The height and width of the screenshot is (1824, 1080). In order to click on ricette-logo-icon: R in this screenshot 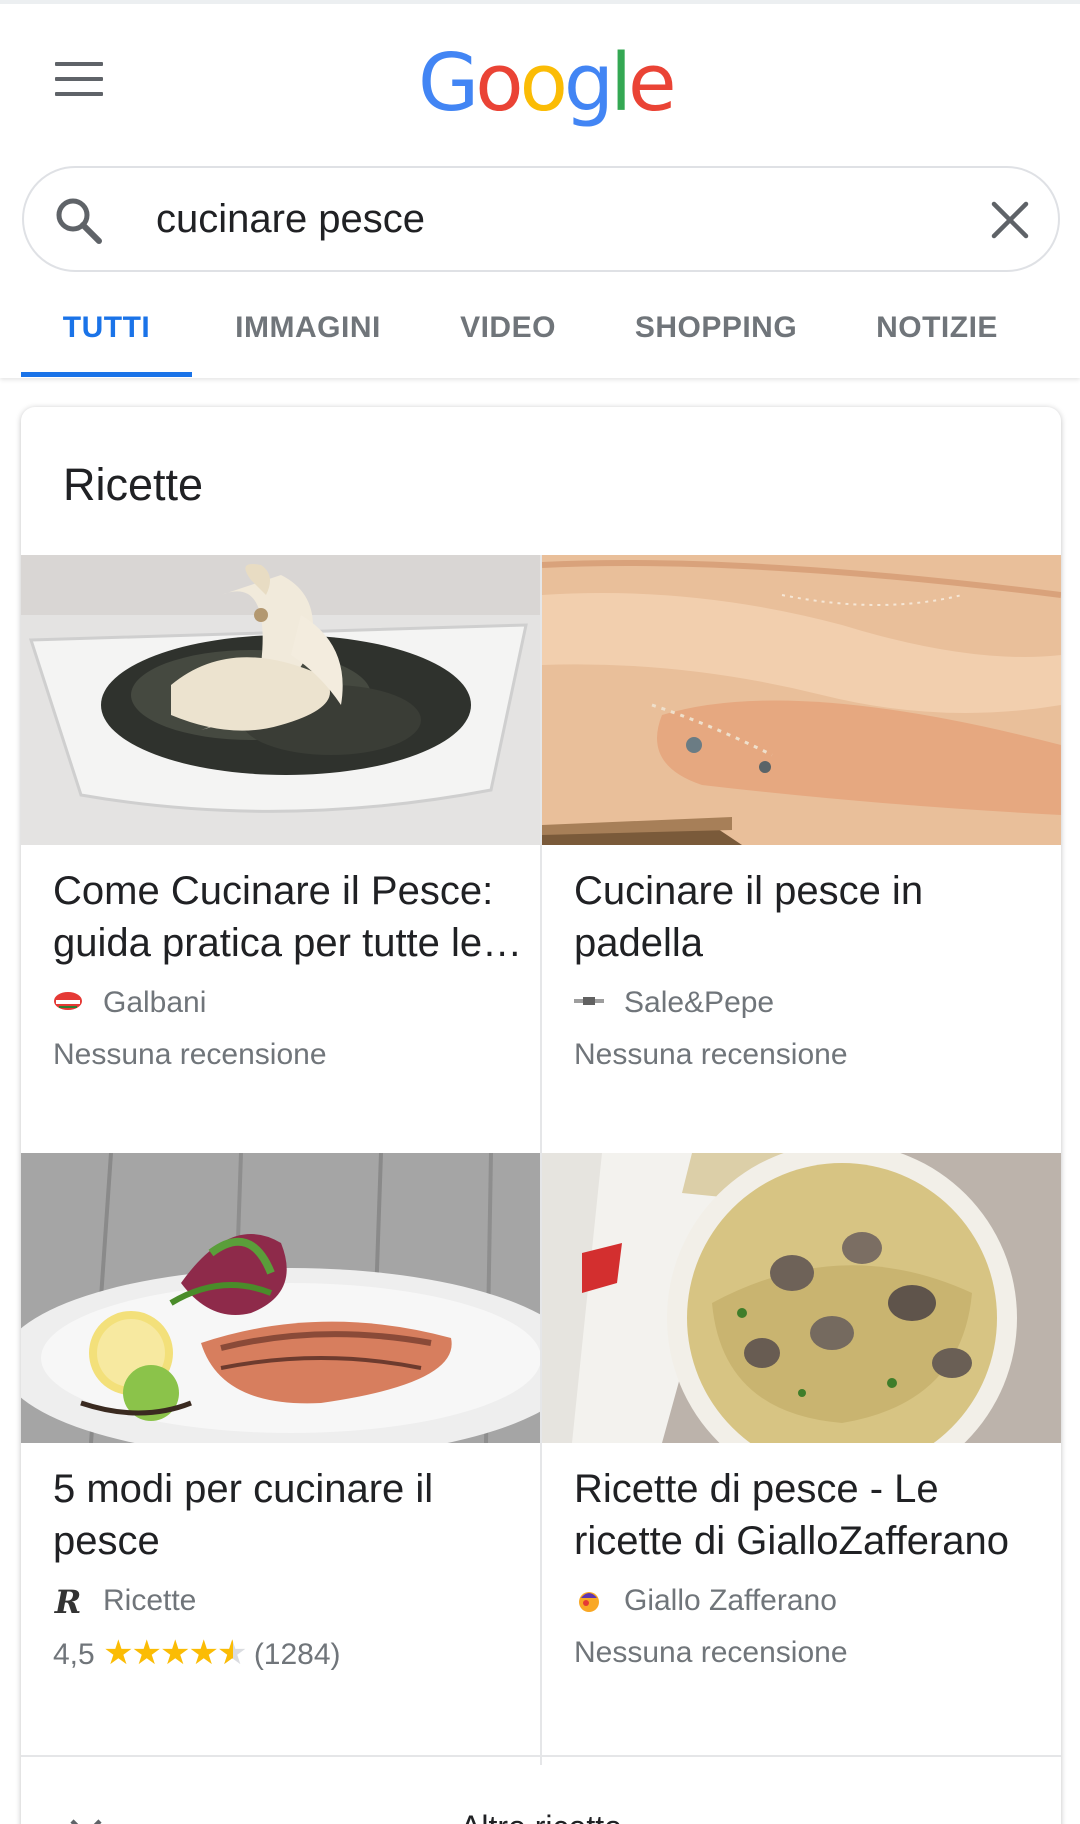, I will do `click(68, 1602)`.